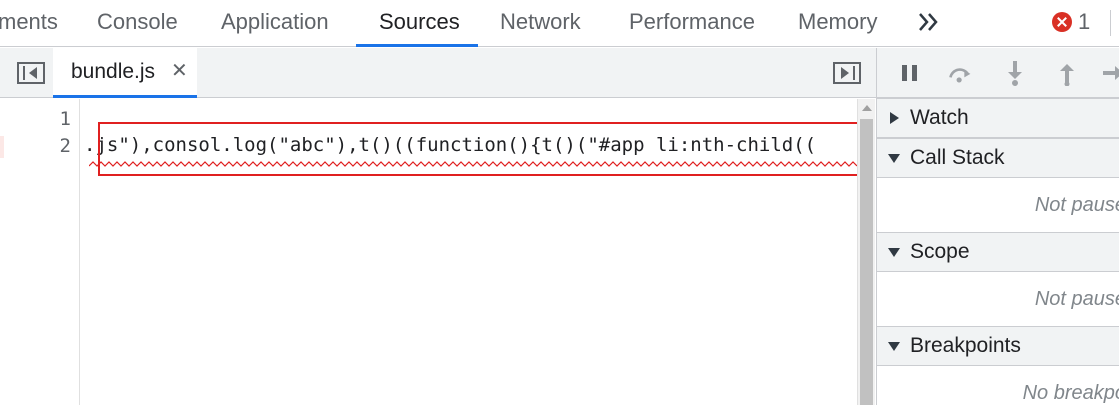  Describe the element at coordinates (866, 262) in the screenshot. I see `scrollbar-thumb` at that location.